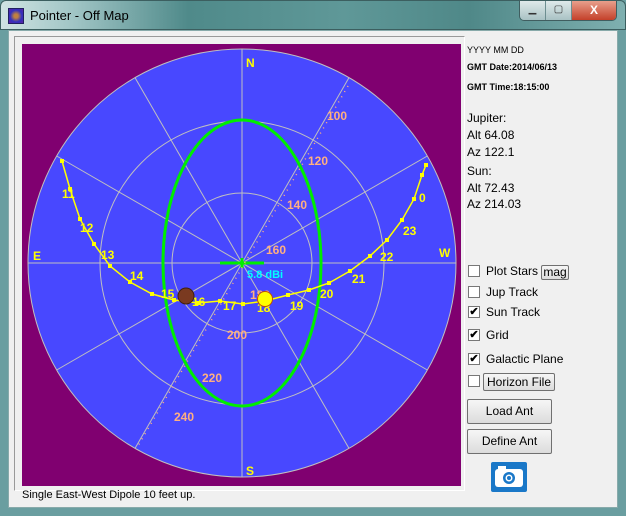 The width and height of the screenshot is (626, 516). Describe the element at coordinates (297, 205) in the screenshot. I see `pointer-label: 140` at that location.